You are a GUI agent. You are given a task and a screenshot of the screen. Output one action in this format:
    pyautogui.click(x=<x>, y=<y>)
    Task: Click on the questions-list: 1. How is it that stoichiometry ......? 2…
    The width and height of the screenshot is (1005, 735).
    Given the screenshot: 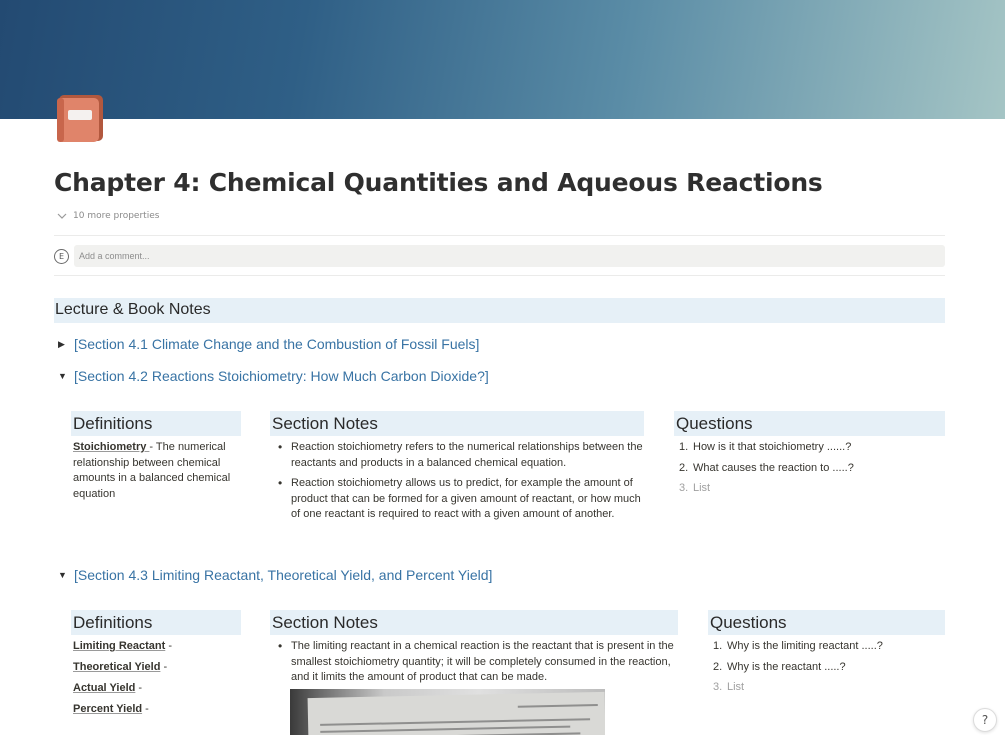 What is the action you would take?
    pyautogui.click(x=810, y=471)
    